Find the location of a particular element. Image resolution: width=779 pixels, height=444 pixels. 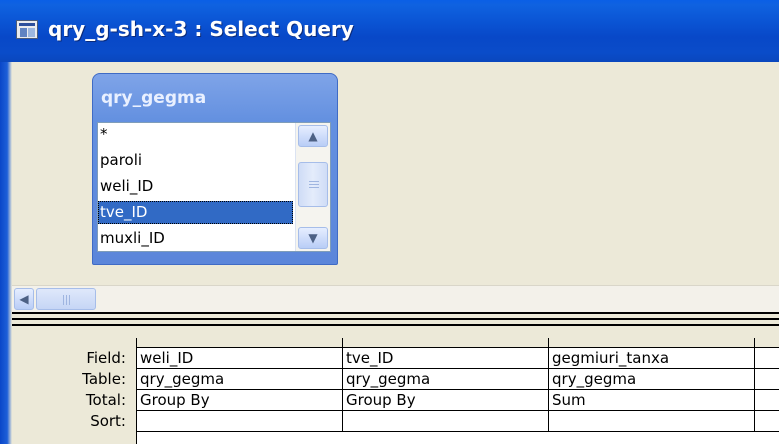

field-cell: weli_ID is located at coordinates (240, 358).